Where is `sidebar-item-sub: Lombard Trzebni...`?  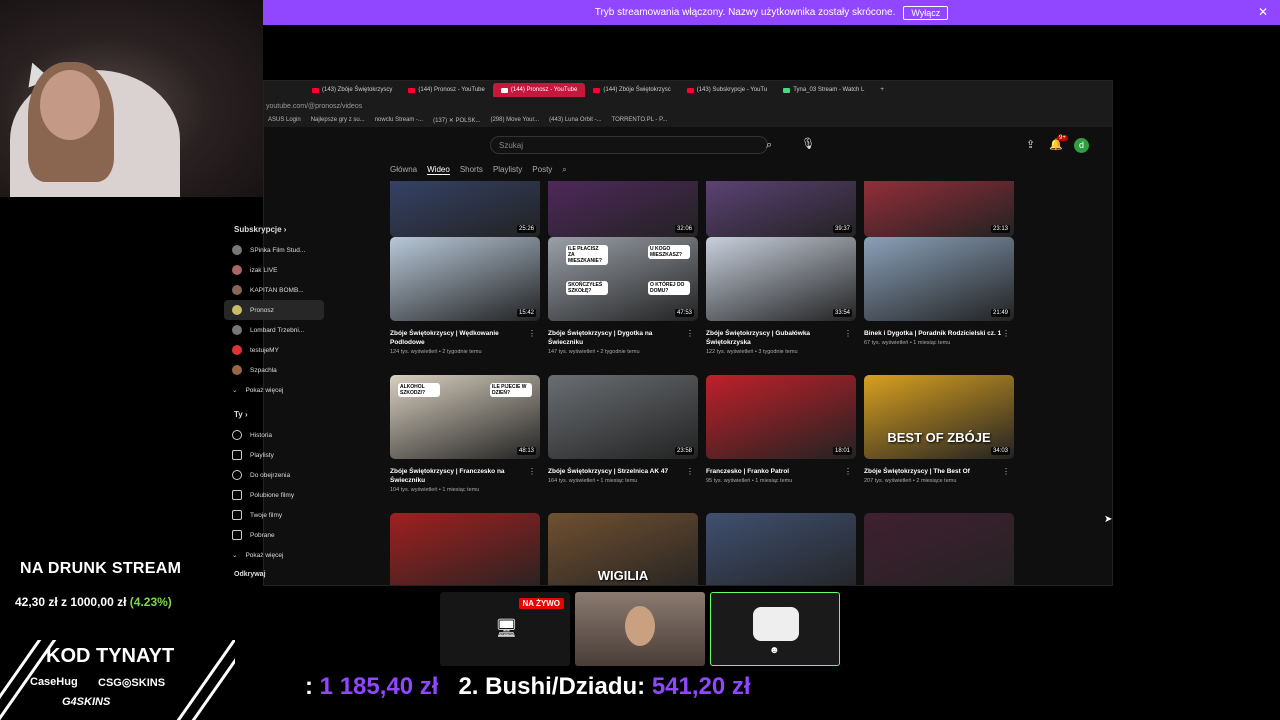 sidebar-item-sub: Lombard Trzebni... is located at coordinates (294, 330).